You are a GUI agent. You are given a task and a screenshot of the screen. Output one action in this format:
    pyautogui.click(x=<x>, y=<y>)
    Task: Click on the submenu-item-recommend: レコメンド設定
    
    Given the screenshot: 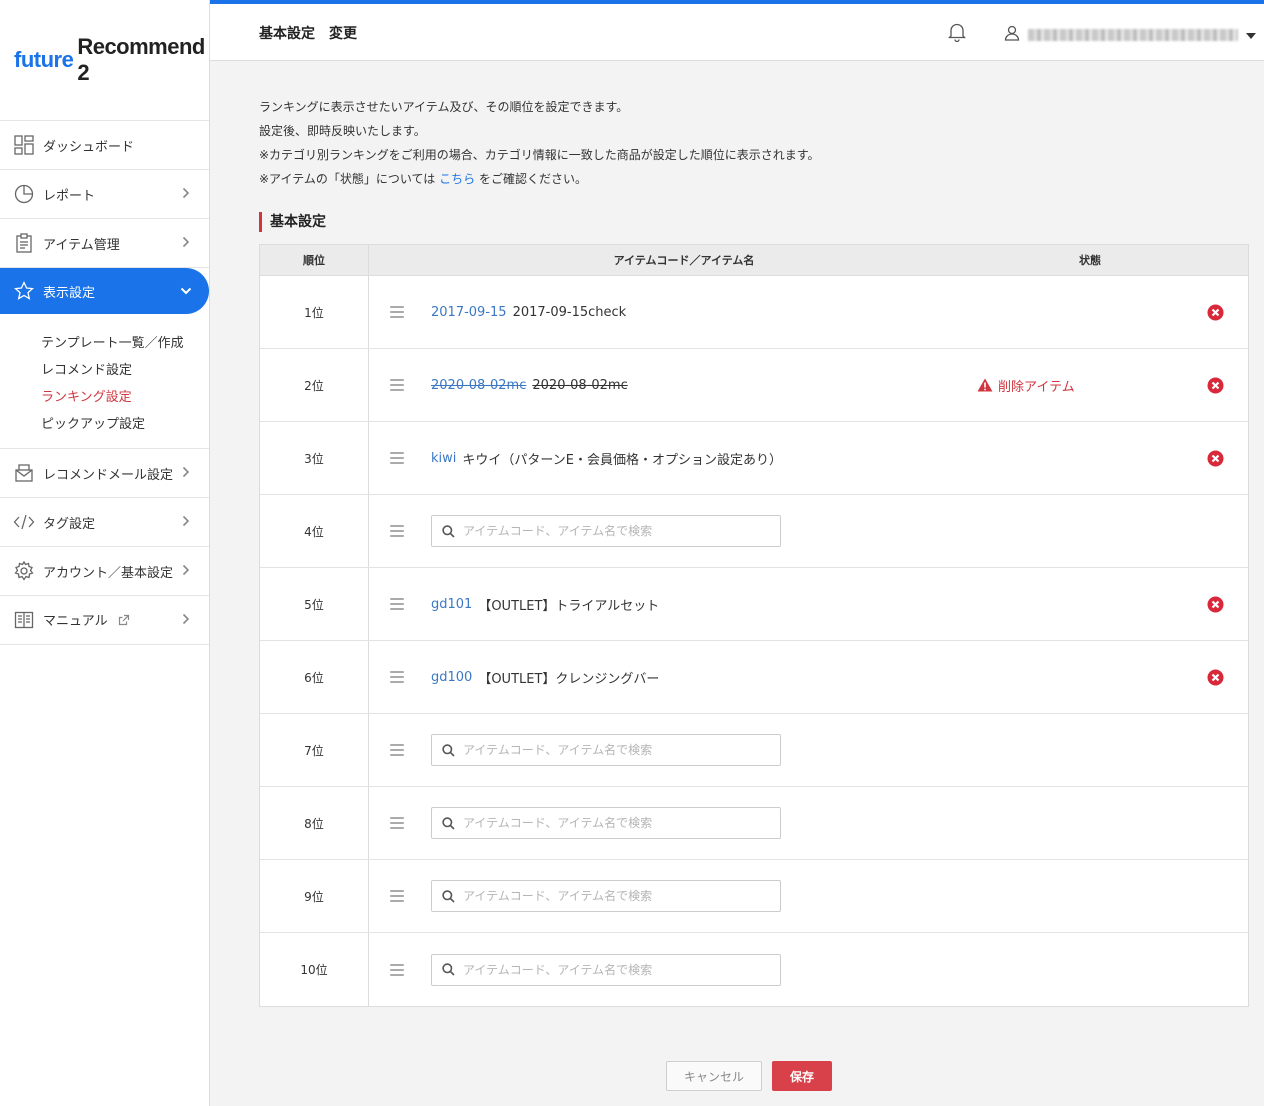 What is the action you would take?
    pyautogui.click(x=125, y=370)
    